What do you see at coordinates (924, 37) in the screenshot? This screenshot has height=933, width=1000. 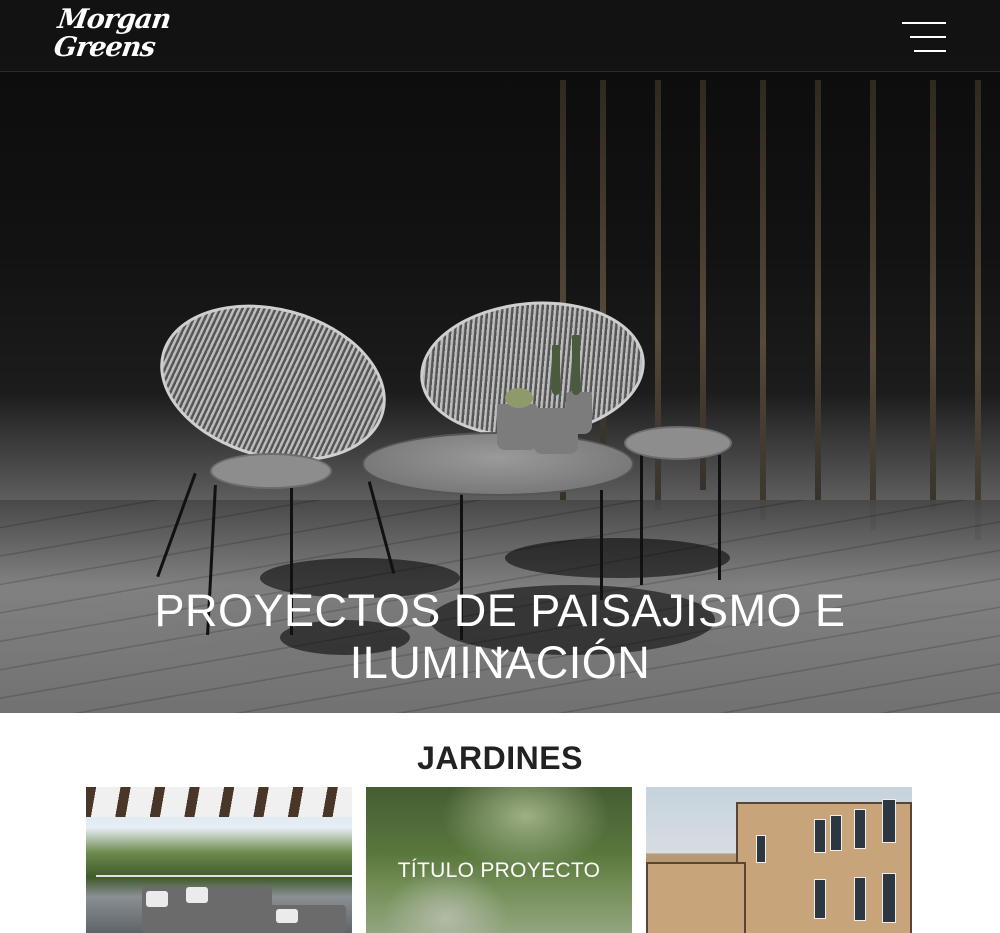 I see `hamburger-menu-icon` at bounding box center [924, 37].